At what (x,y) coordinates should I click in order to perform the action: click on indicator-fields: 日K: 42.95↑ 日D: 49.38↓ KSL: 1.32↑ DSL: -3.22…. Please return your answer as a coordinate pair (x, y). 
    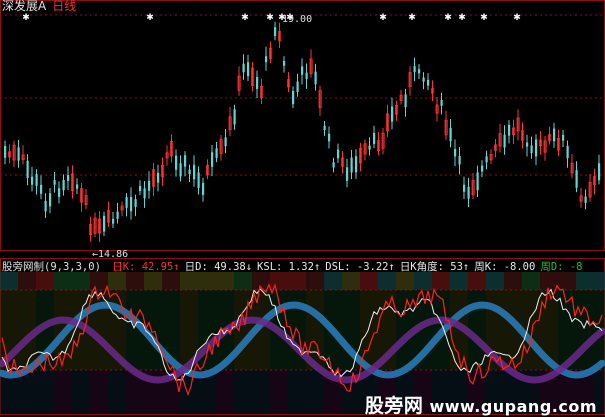
    Looking at the image, I should click on (344, 267).